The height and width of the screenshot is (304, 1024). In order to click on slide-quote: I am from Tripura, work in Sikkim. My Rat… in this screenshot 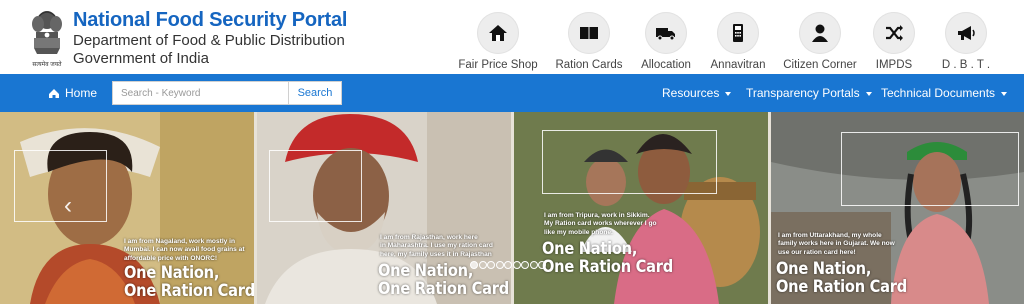, I will do `click(600, 224)`.